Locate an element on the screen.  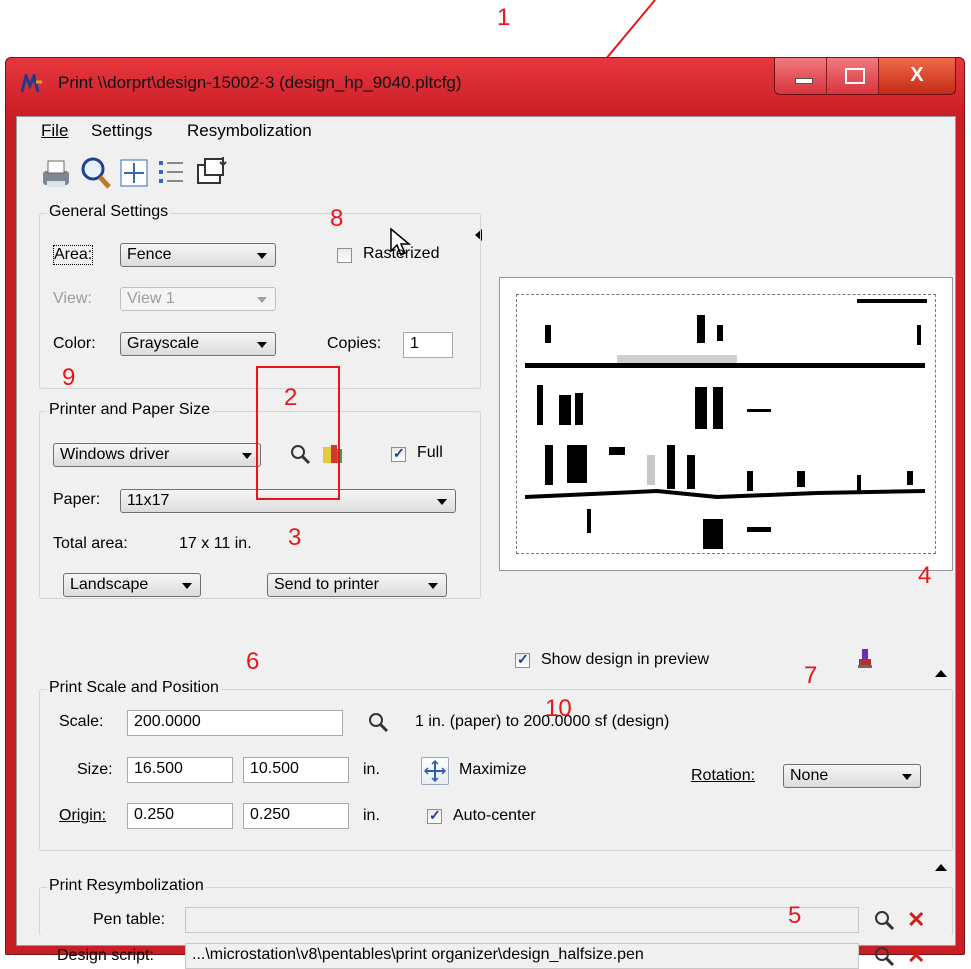
print-preview is located at coordinates (726, 424).